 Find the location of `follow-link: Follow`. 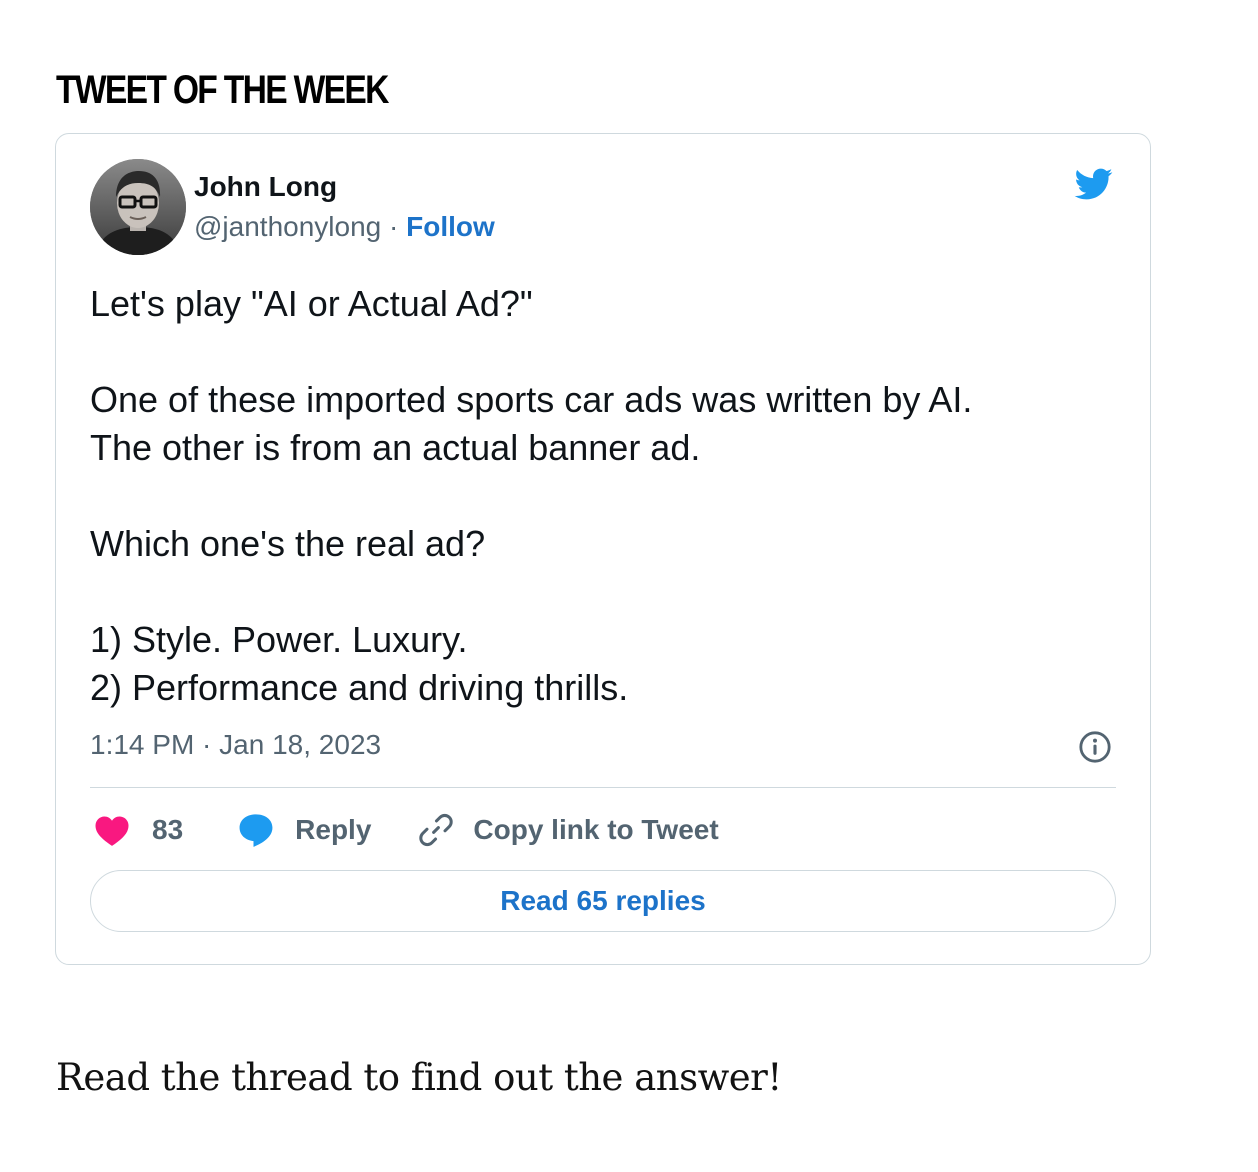

follow-link: Follow is located at coordinates (450, 226).